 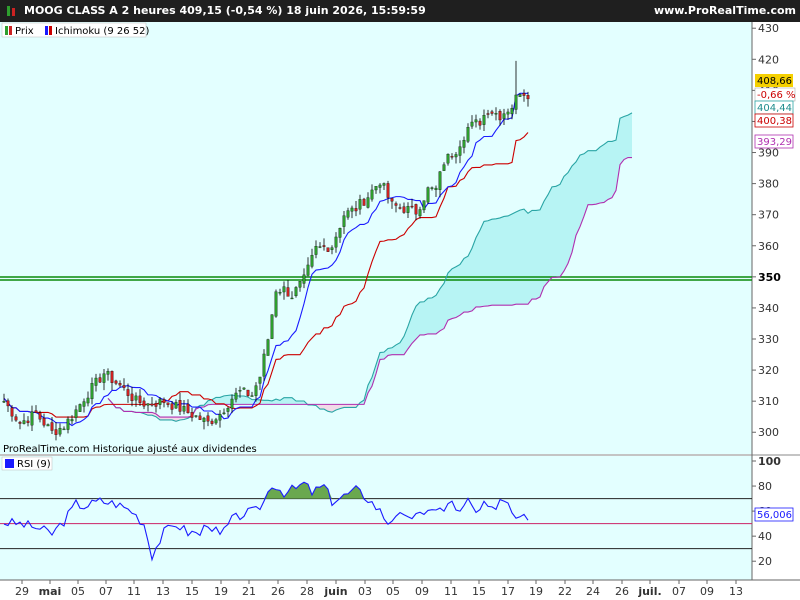 What do you see at coordinates (774, 142) in the screenshot?
I see `senkou-b-label: 393,29` at bounding box center [774, 142].